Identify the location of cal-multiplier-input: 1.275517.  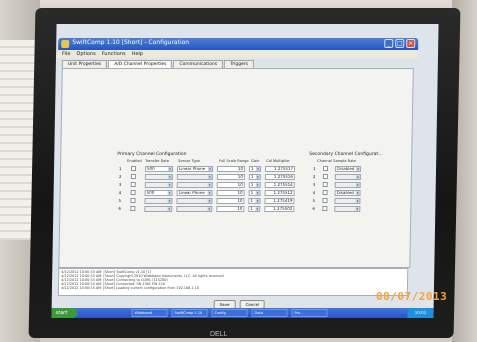
(280, 169).